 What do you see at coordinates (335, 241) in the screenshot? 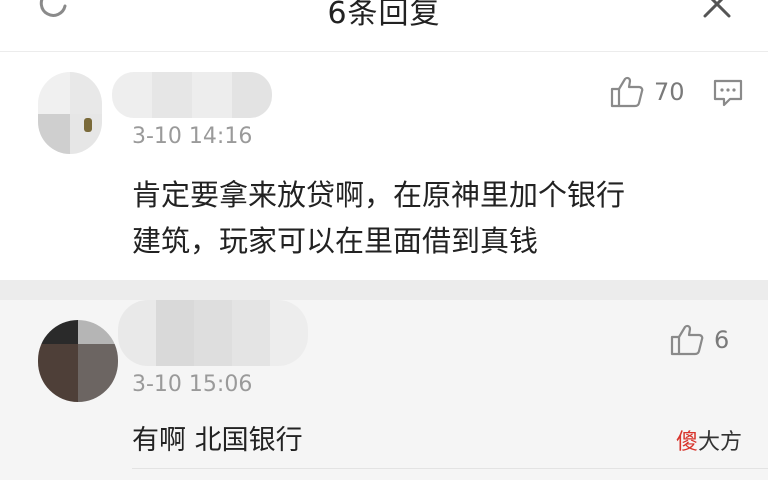
I see `comment-text-line-2: 建筑，玩家可以在里面借到真钱` at bounding box center [335, 241].